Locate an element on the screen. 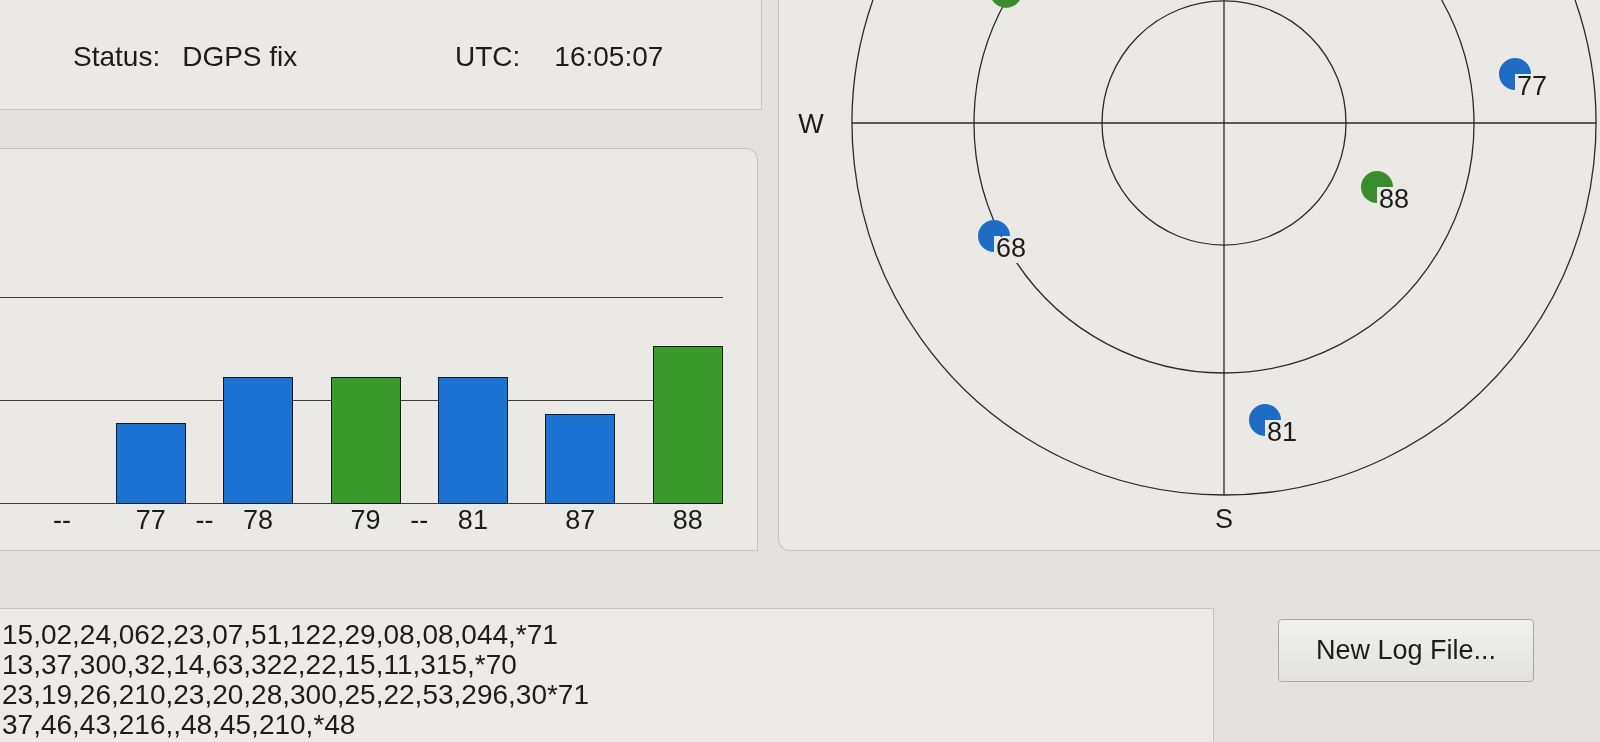 The height and width of the screenshot is (742, 1600). satellite-label: 81 is located at coordinates (1282, 432).